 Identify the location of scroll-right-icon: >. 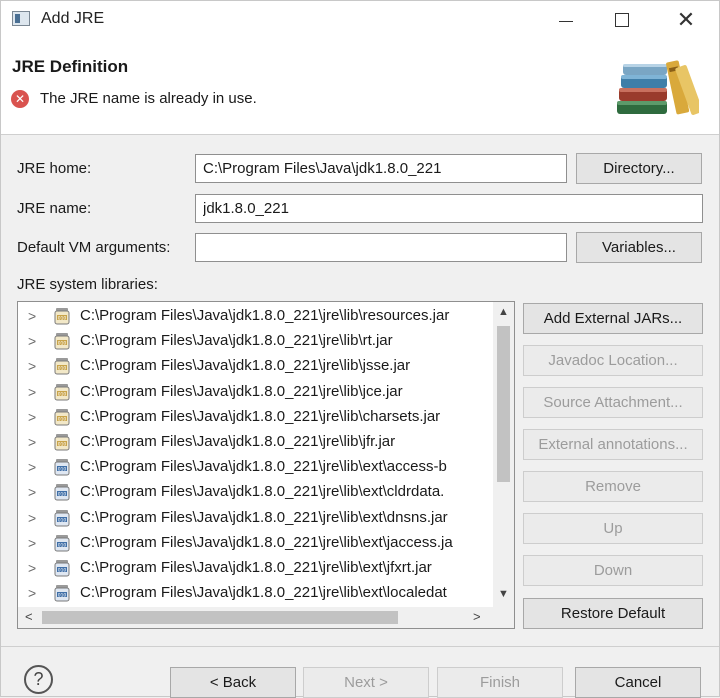
(477, 616).